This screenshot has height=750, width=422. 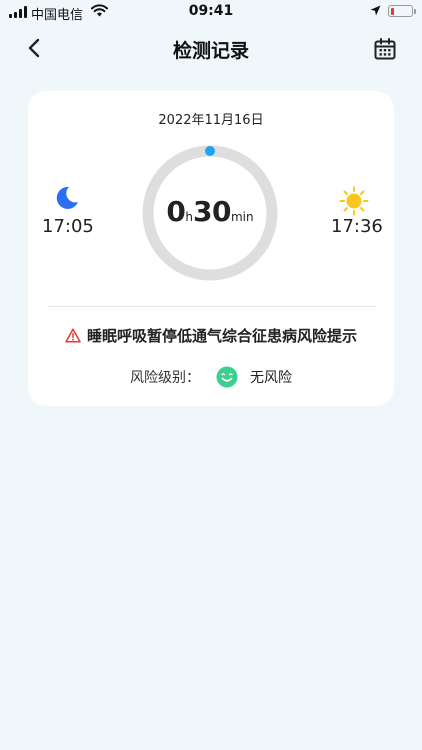 I want to click on nav-bar: 检测记录, so click(x=211, y=48).